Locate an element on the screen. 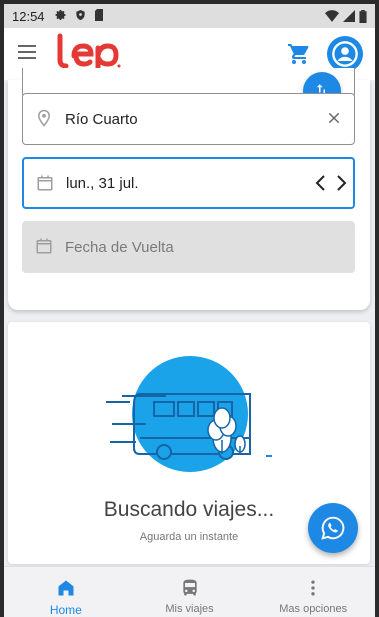 Image resolution: width=379 pixels, height=617 pixels. home-icon is located at coordinates (66, 588).